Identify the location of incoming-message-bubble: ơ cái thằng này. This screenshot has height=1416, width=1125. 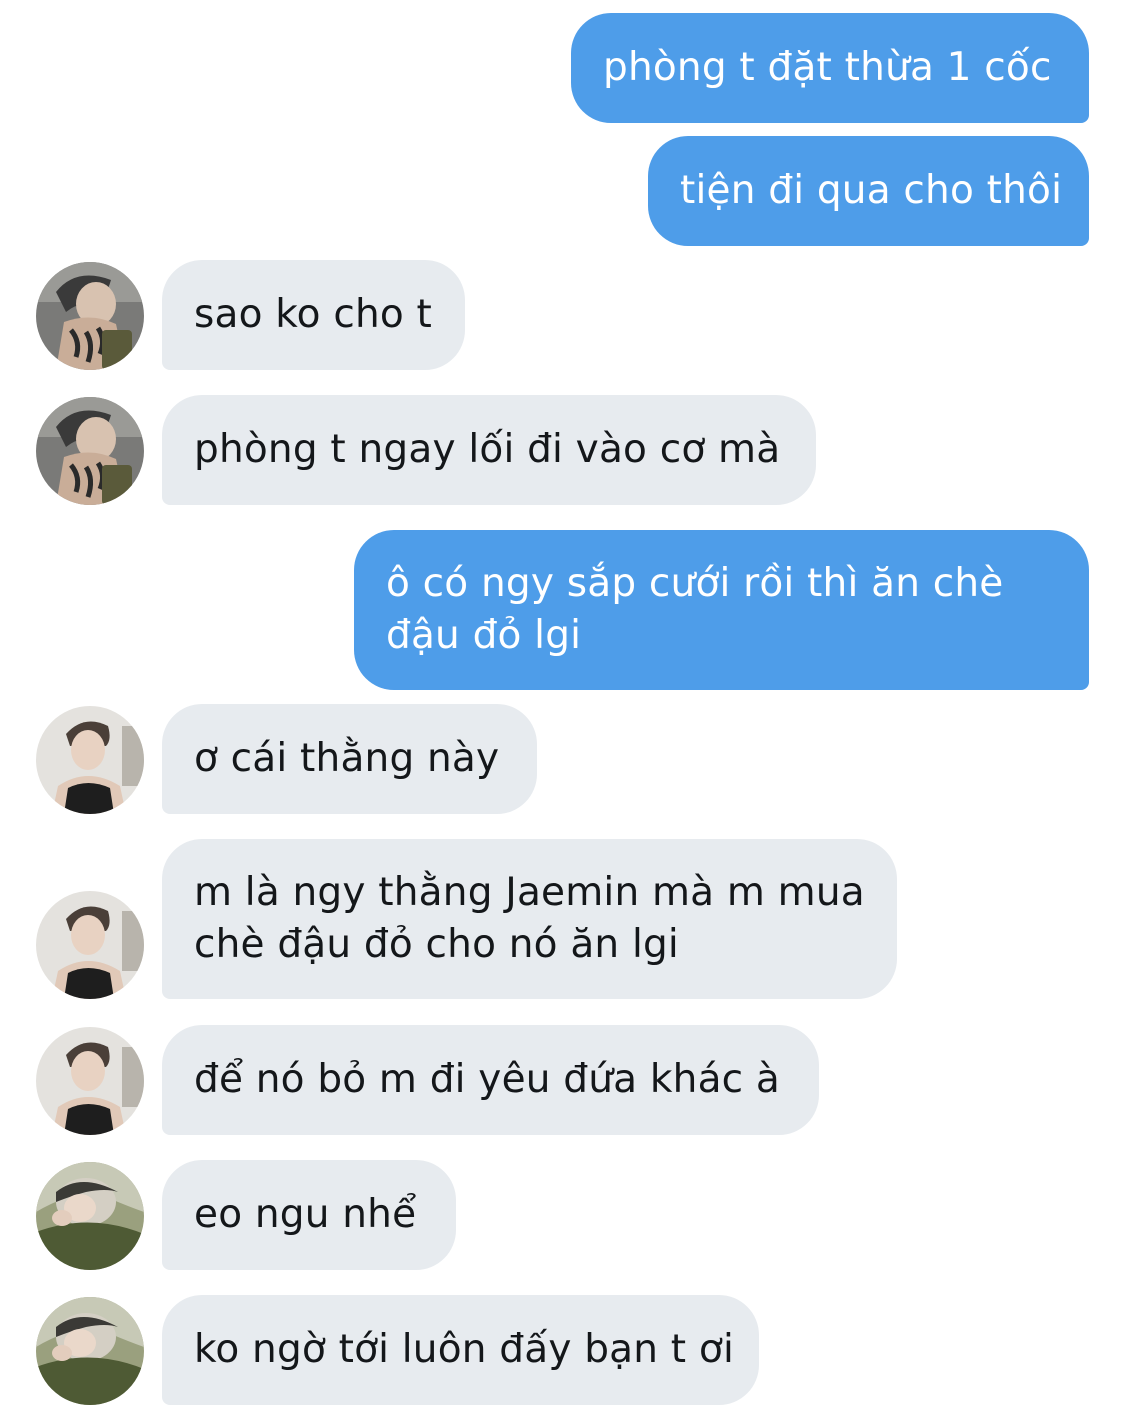
(349, 759).